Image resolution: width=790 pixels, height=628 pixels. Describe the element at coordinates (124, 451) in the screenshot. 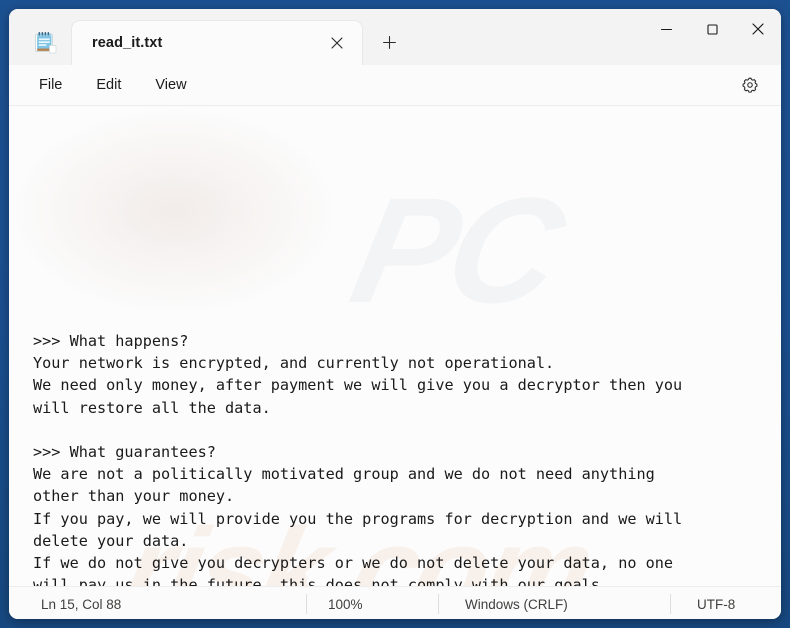

I see `note-line: >>> What guarantees?` at that location.